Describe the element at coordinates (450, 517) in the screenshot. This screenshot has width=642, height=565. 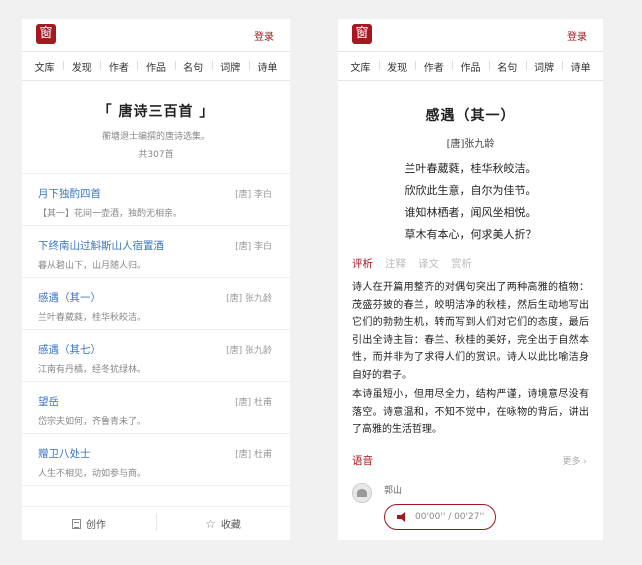
I see `audio-time: 00'00'' / 00'27''` at that location.